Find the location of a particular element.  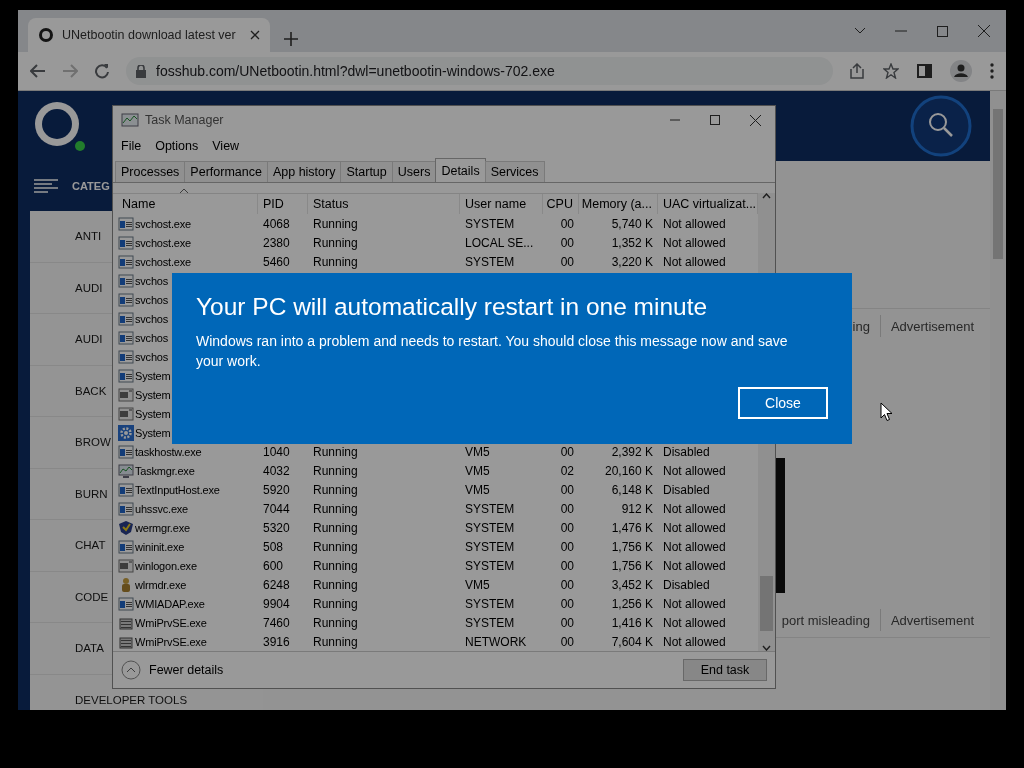

column-header: User name is located at coordinates (501, 204).